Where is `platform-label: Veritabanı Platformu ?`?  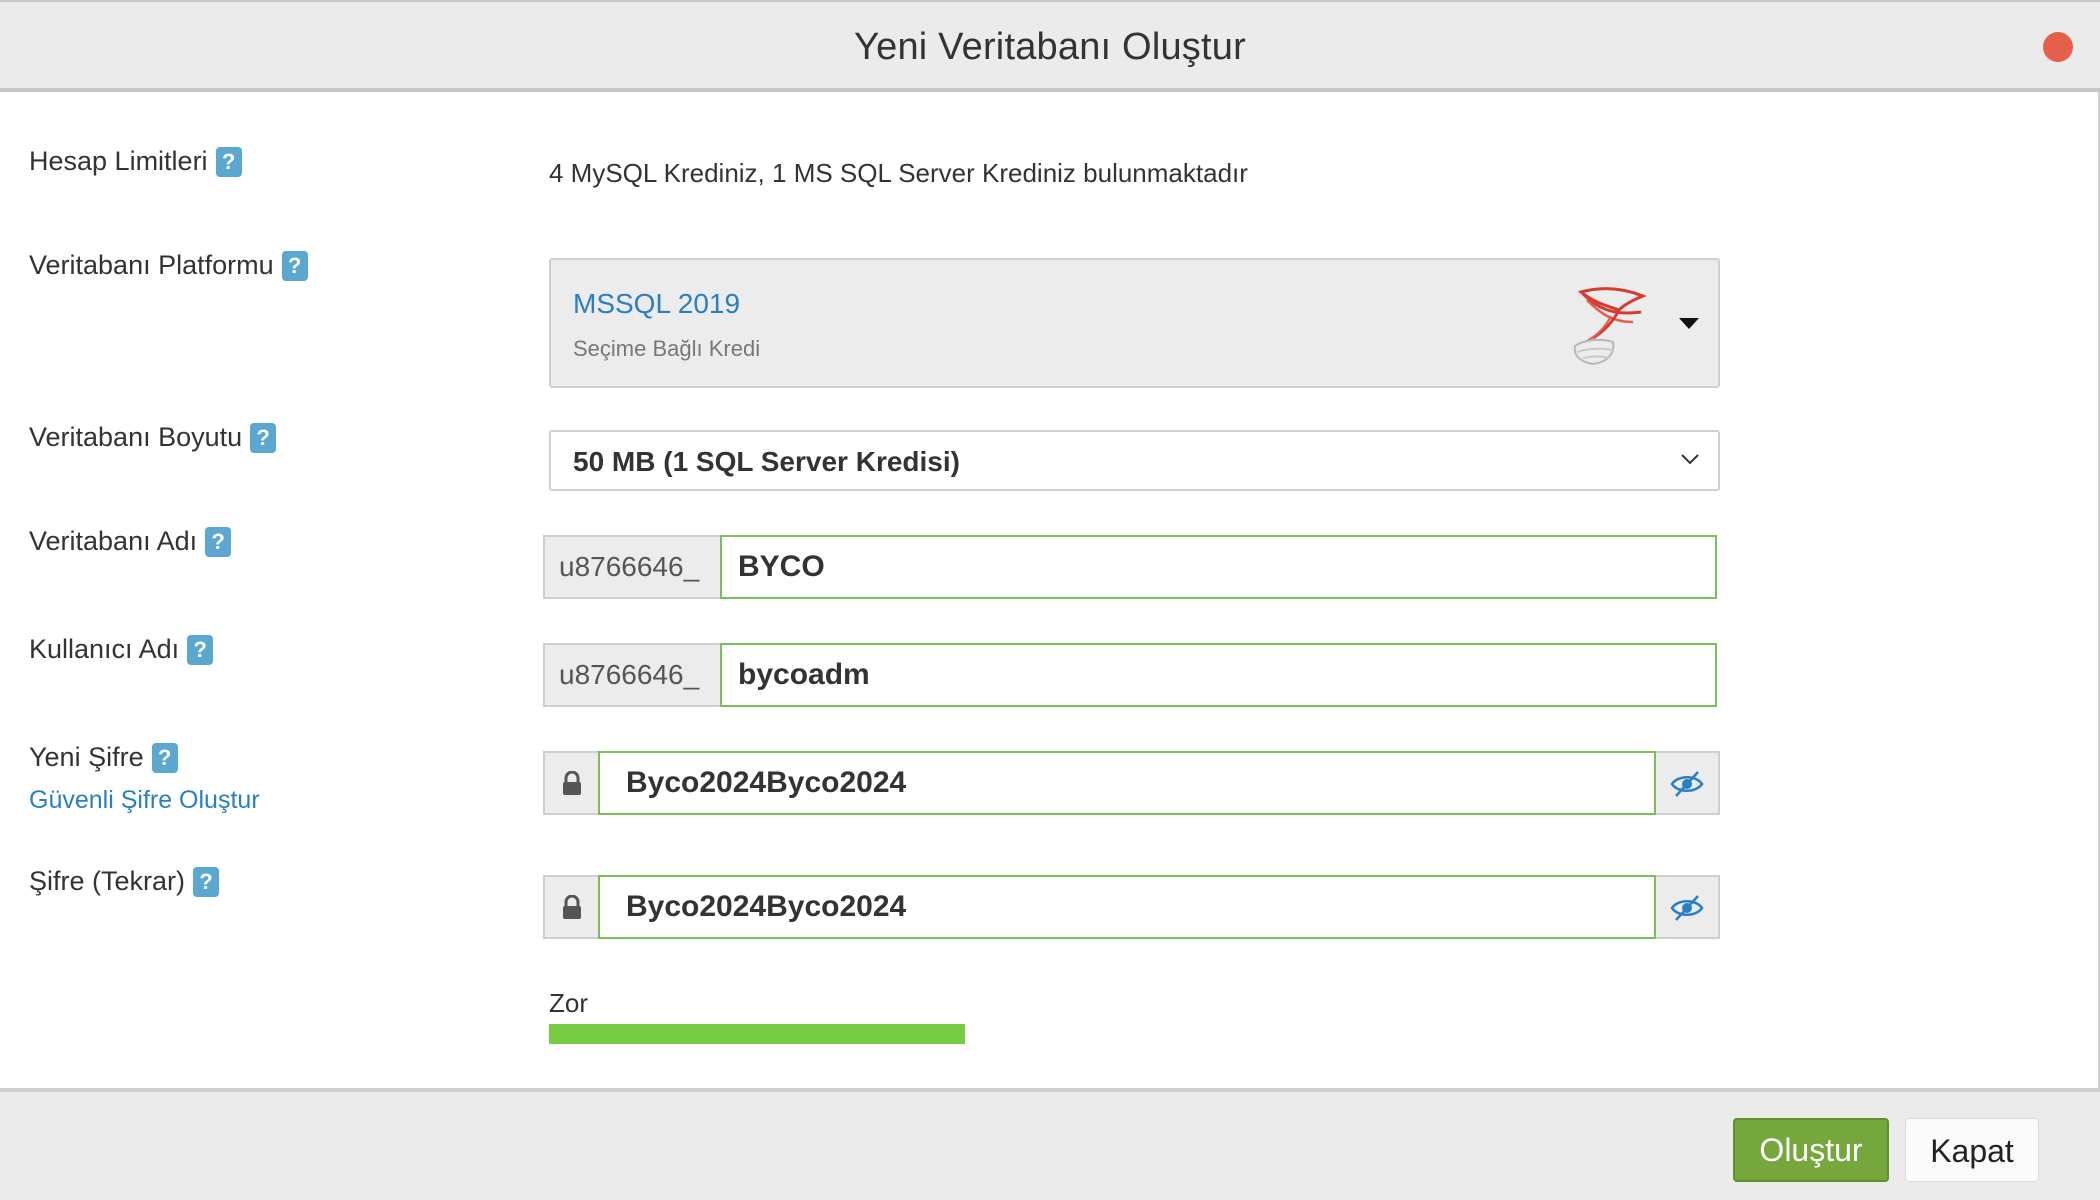
platform-label: Veritabanı Platformu ? is located at coordinates (168, 265).